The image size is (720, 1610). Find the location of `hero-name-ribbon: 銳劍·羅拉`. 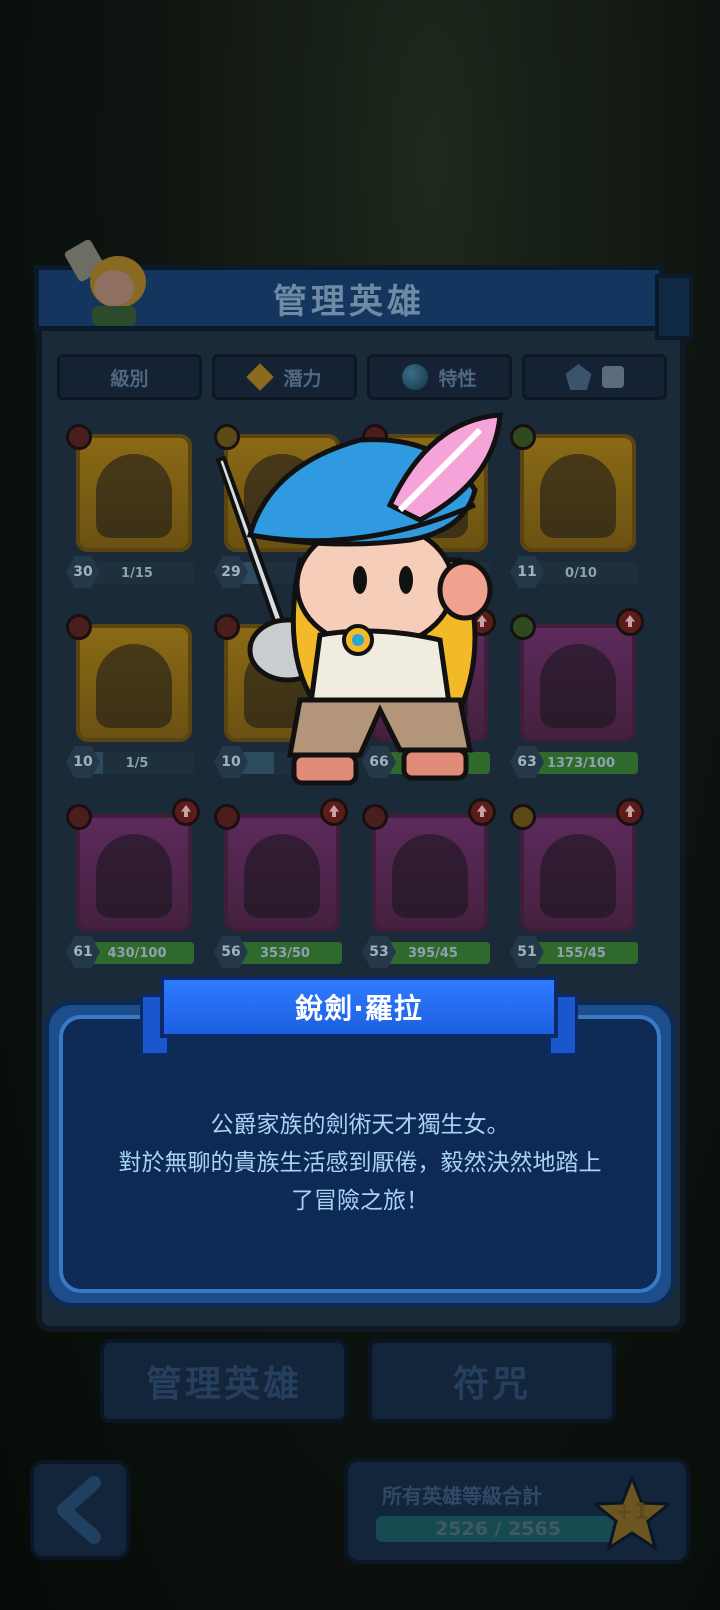

hero-name-ribbon: 銳劍·羅拉 is located at coordinates (359, 1007).